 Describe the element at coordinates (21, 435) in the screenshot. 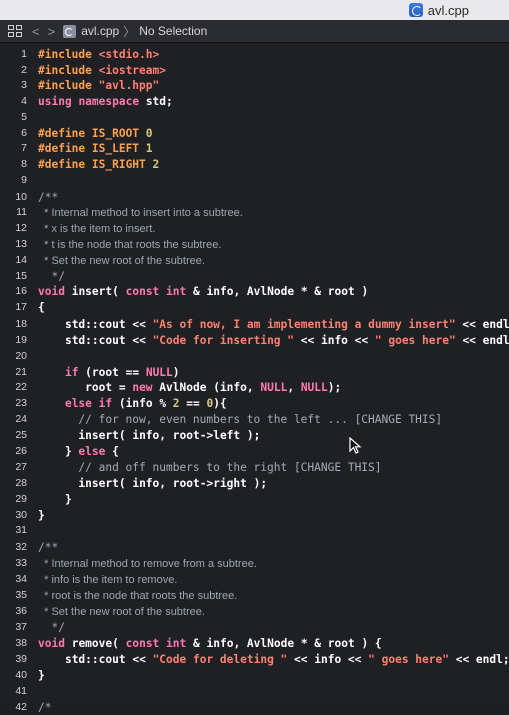

I see `line-number: 25` at that location.